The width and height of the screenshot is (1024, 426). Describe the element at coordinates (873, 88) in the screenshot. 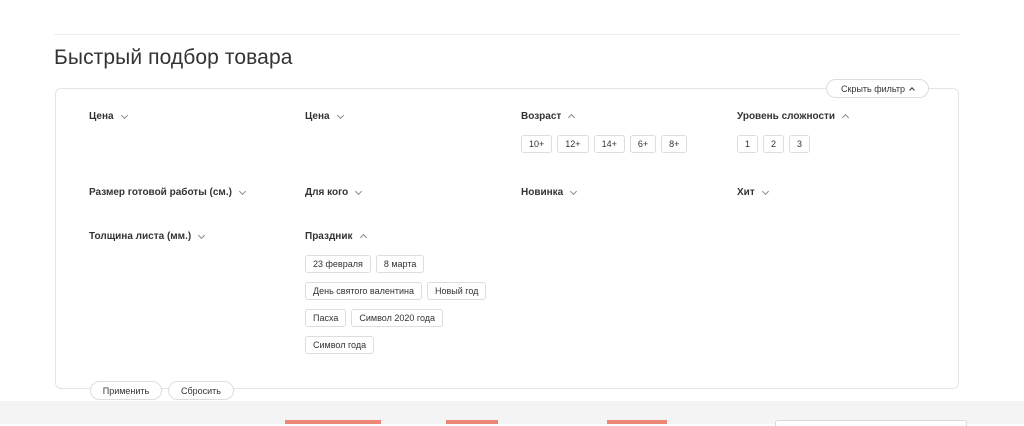

I see `hide-filter-label: Скрыть фильтр` at that location.